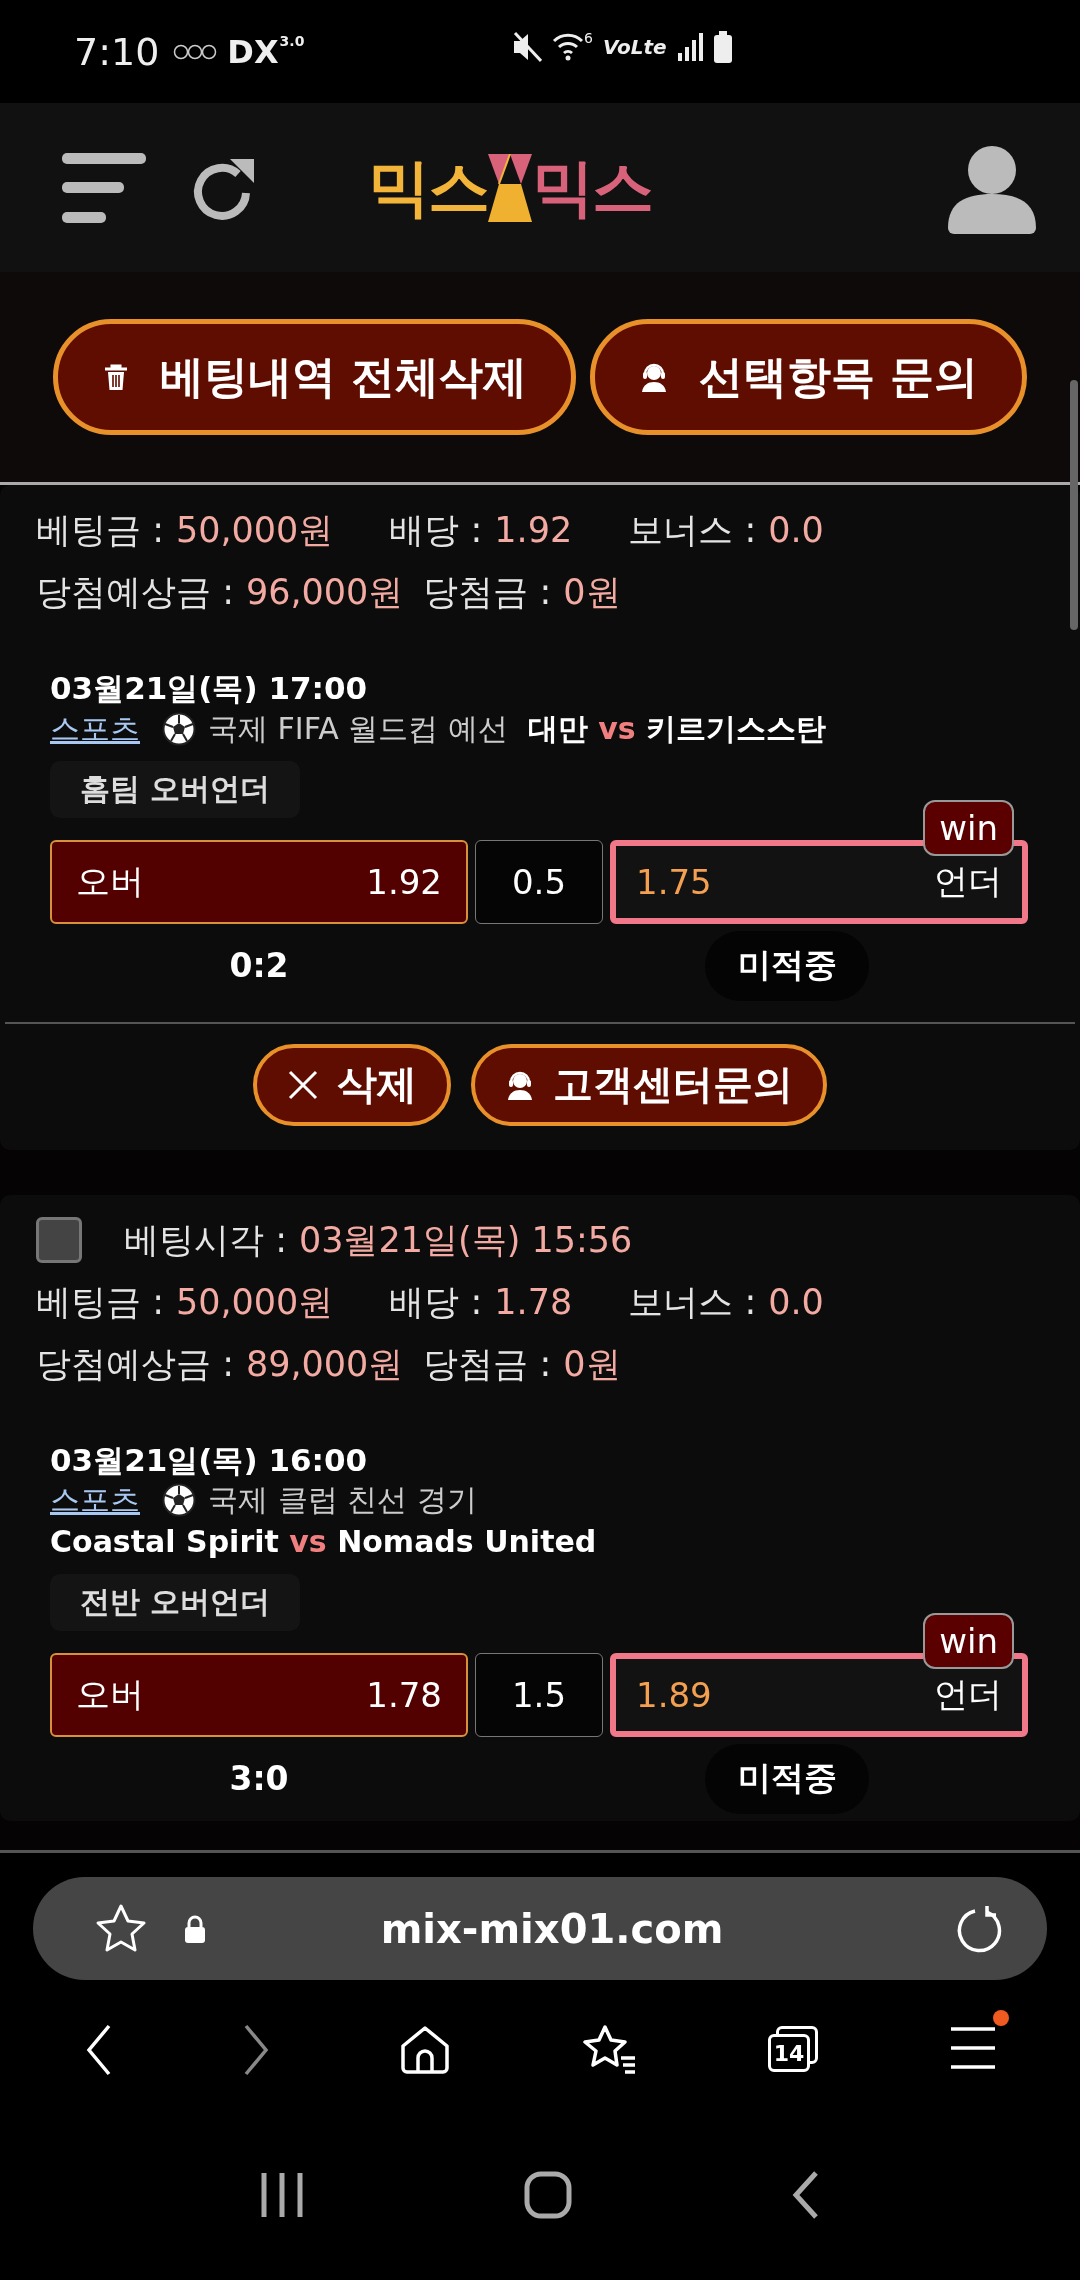 Image resolution: width=1080 pixels, height=2280 pixels. I want to click on odds-value: 1.92, so click(533, 530).